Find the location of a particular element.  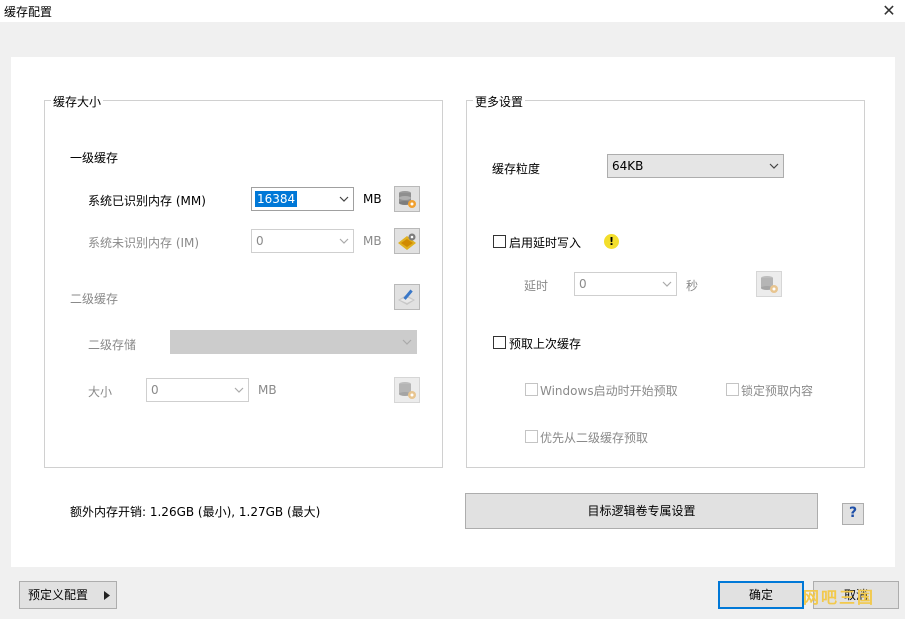

l2-cache-edit-button is located at coordinates (407, 297).